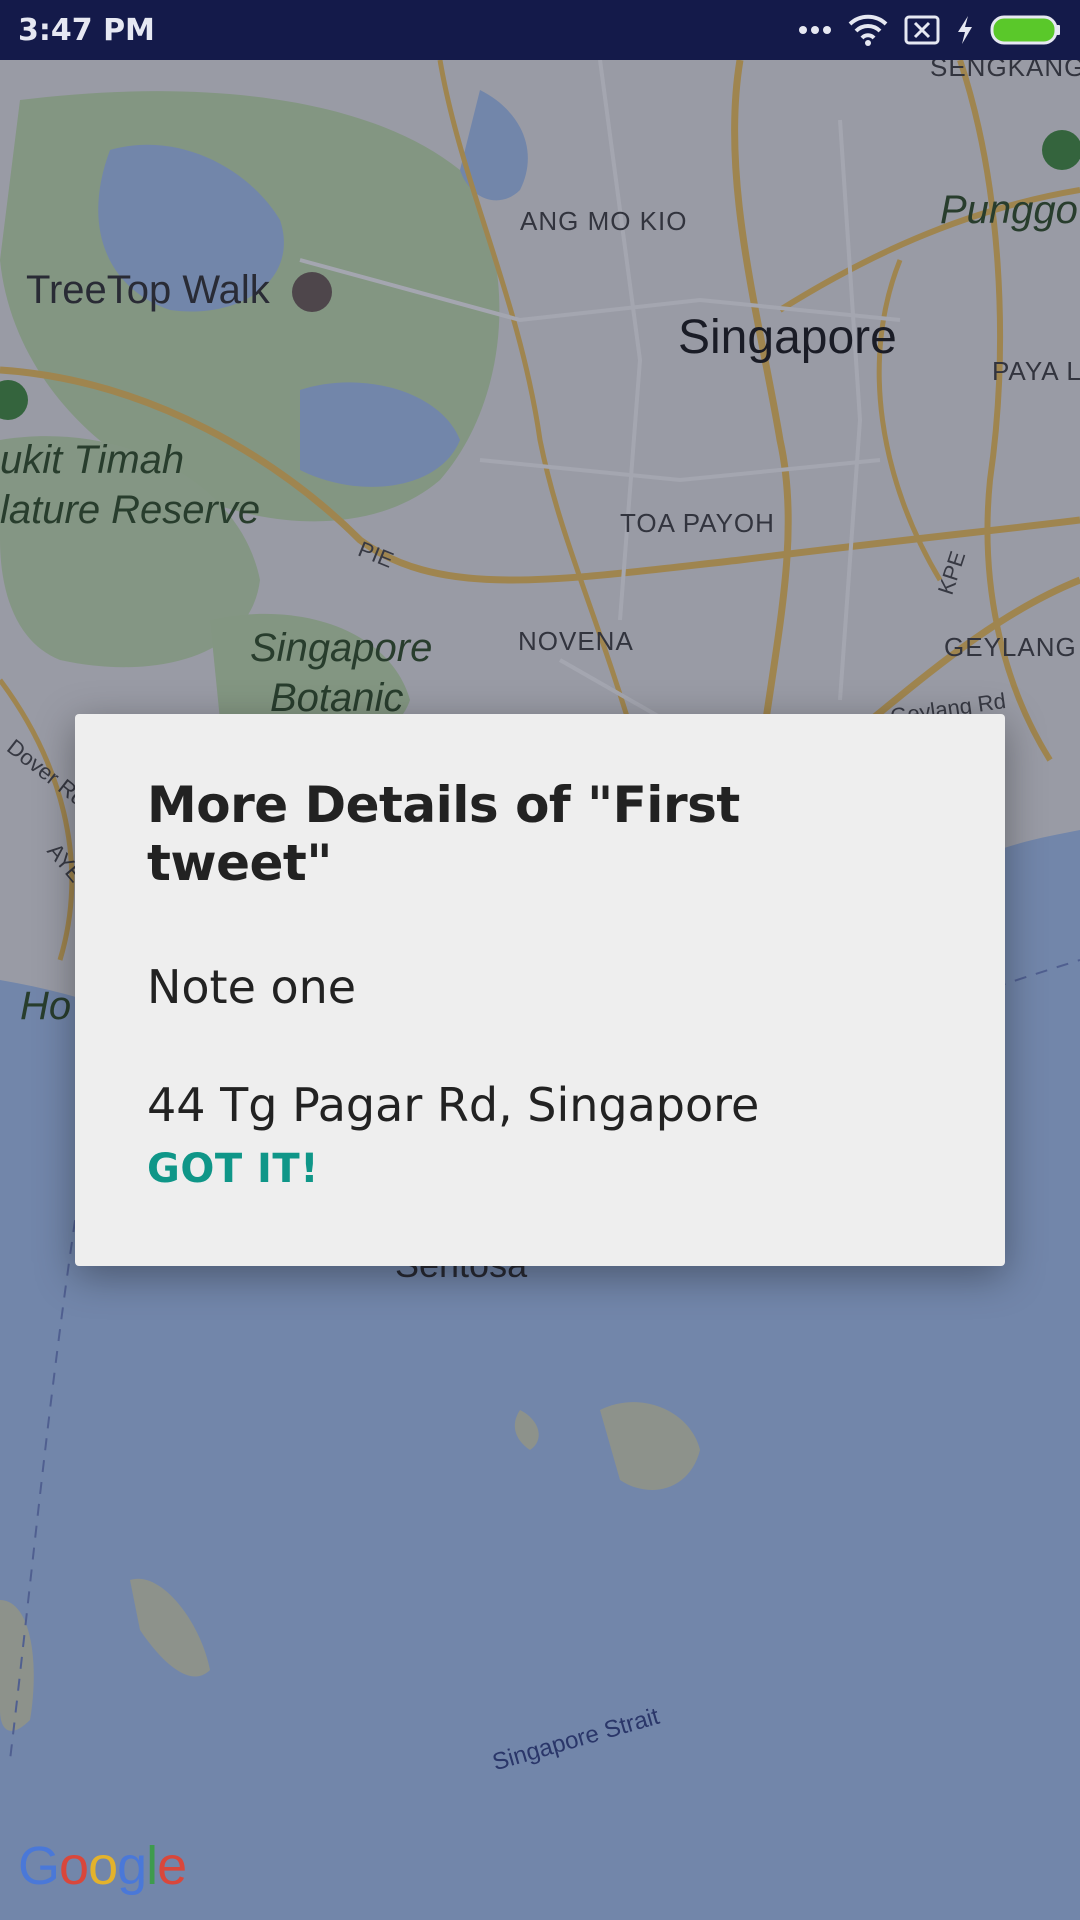 The height and width of the screenshot is (1920, 1080). I want to click on charging-bolt-icon, so click(965, 30).